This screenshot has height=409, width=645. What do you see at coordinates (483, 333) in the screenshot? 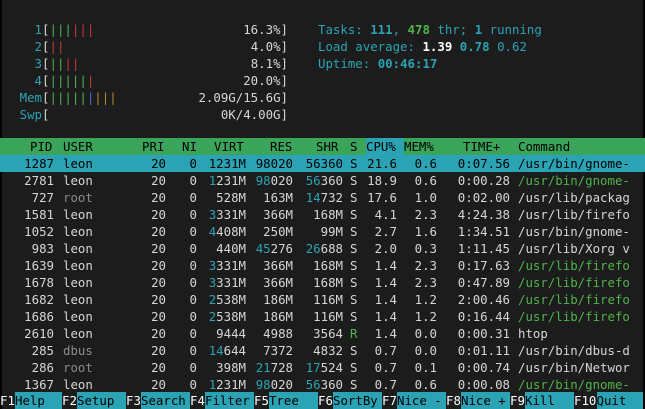
I see `cell-time: 0:00.31` at bounding box center [483, 333].